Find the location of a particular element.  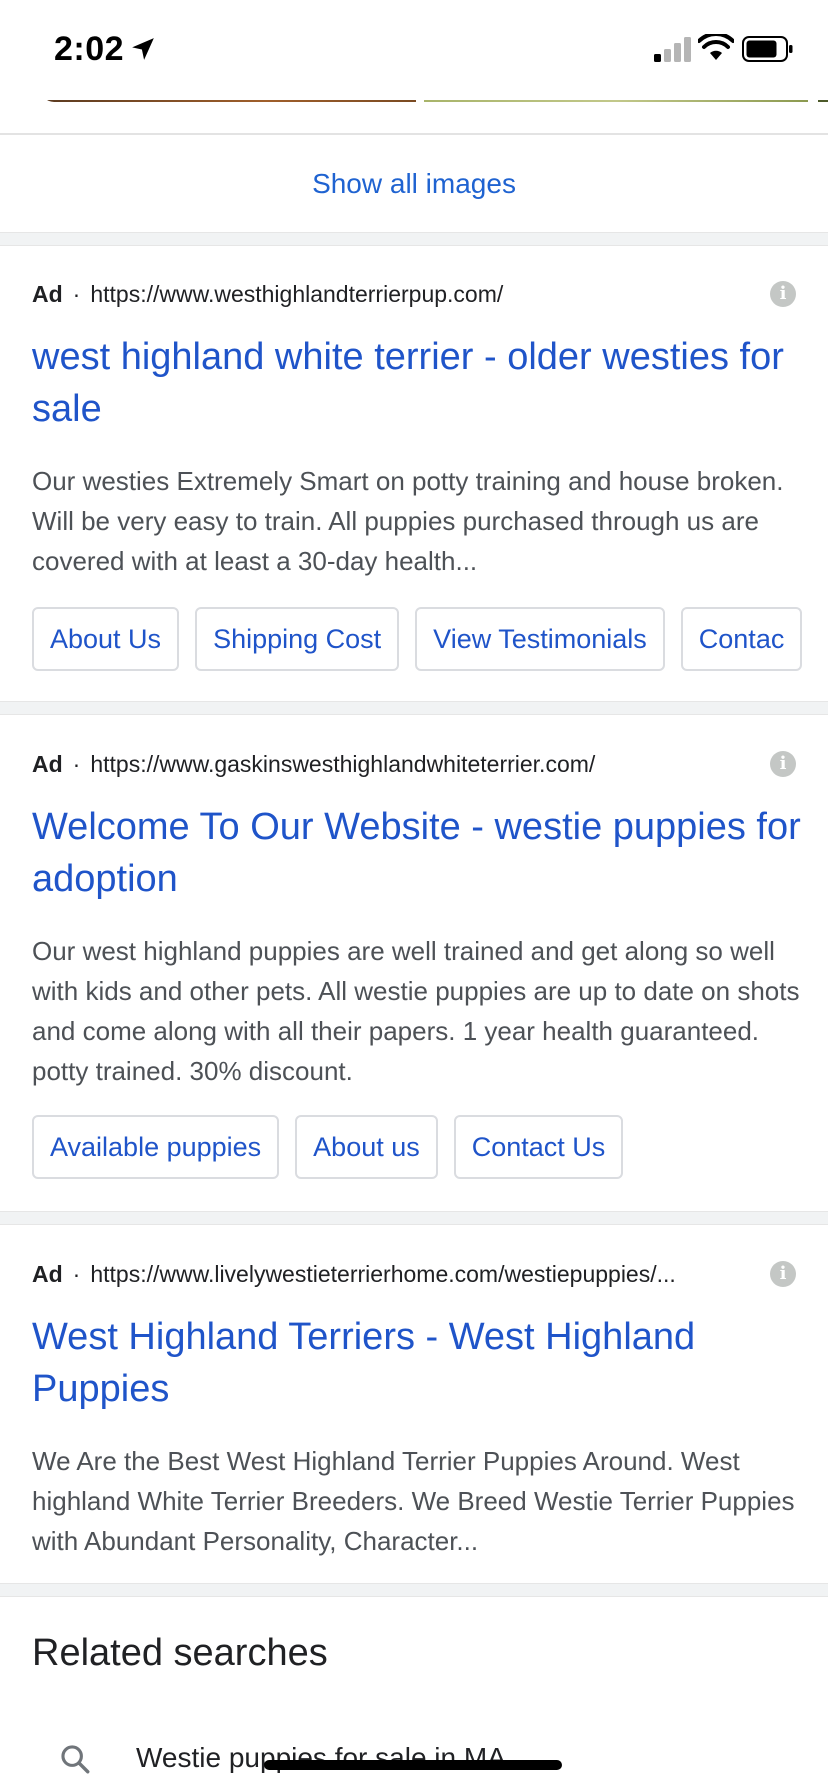

show-all-images-link: Show all images is located at coordinates (414, 184).